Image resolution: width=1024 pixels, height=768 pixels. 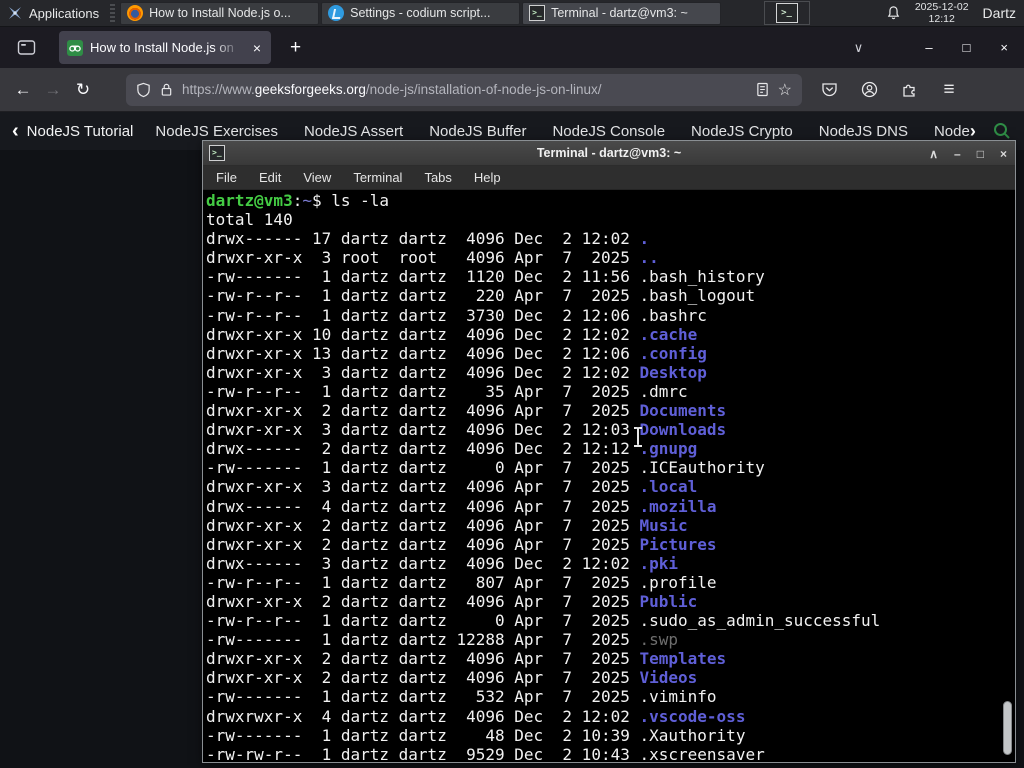 I want to click on window-button-label: Terminal - dartz@vm3: ~, so click(x=619, y=13).